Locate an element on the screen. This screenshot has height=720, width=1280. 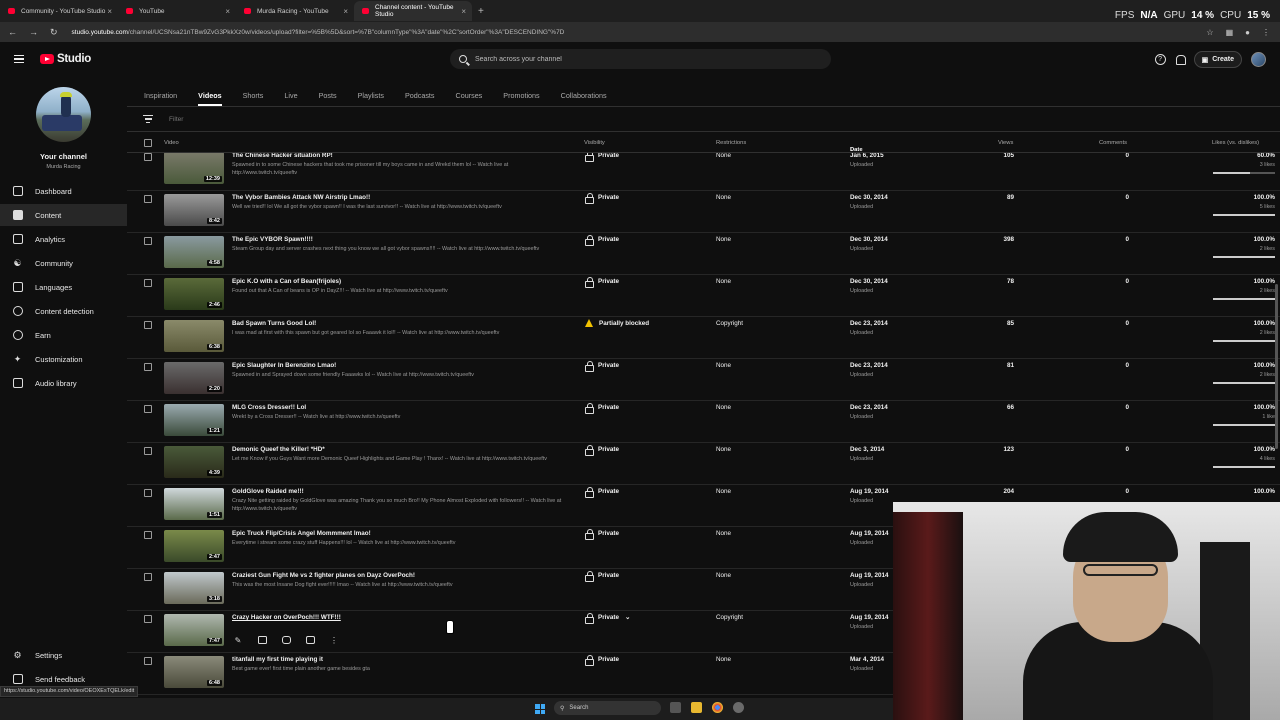
youtube-view-icon is located at coordinates (310, 640).